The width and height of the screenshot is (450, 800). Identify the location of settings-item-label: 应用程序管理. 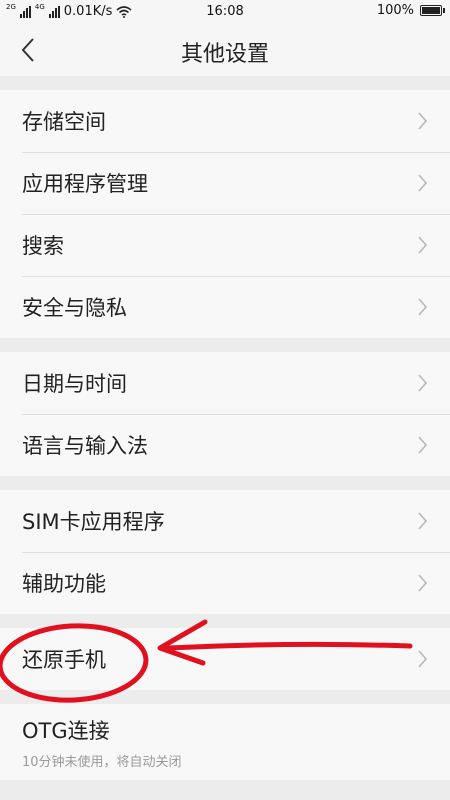
(85, 184).